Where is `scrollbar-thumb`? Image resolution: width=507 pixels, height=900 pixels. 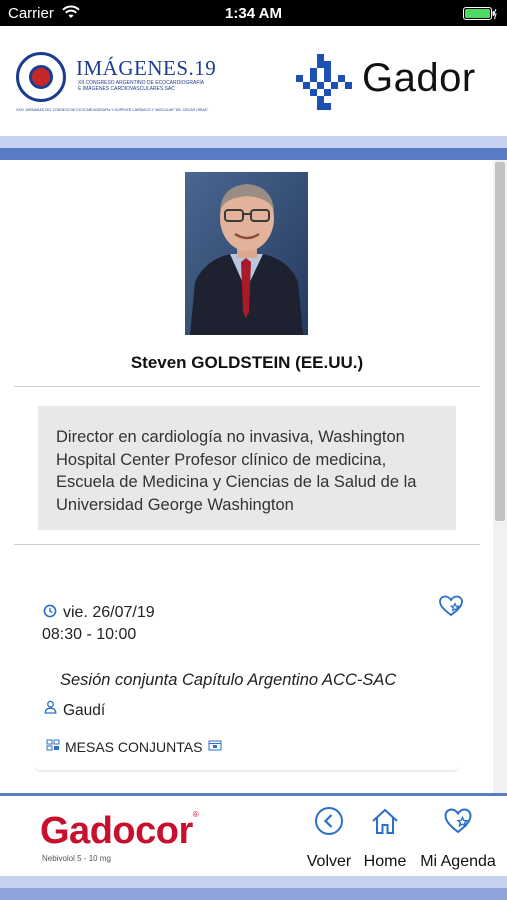
scrollbar-thumb is located at coordinates (500, 341).